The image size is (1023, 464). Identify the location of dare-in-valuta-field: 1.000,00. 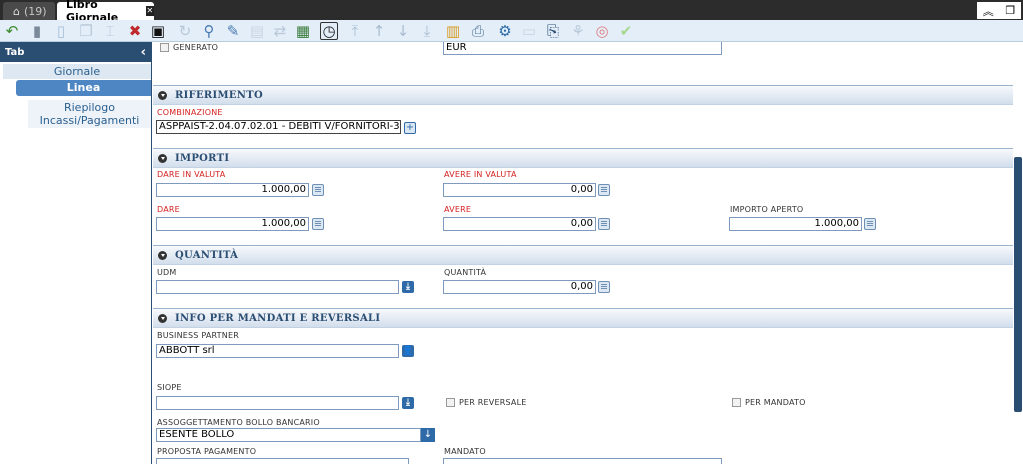
(232, 190).